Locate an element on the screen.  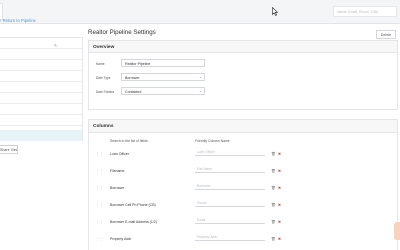
friendly-name-input: Email is located at coordinates (230, 221).